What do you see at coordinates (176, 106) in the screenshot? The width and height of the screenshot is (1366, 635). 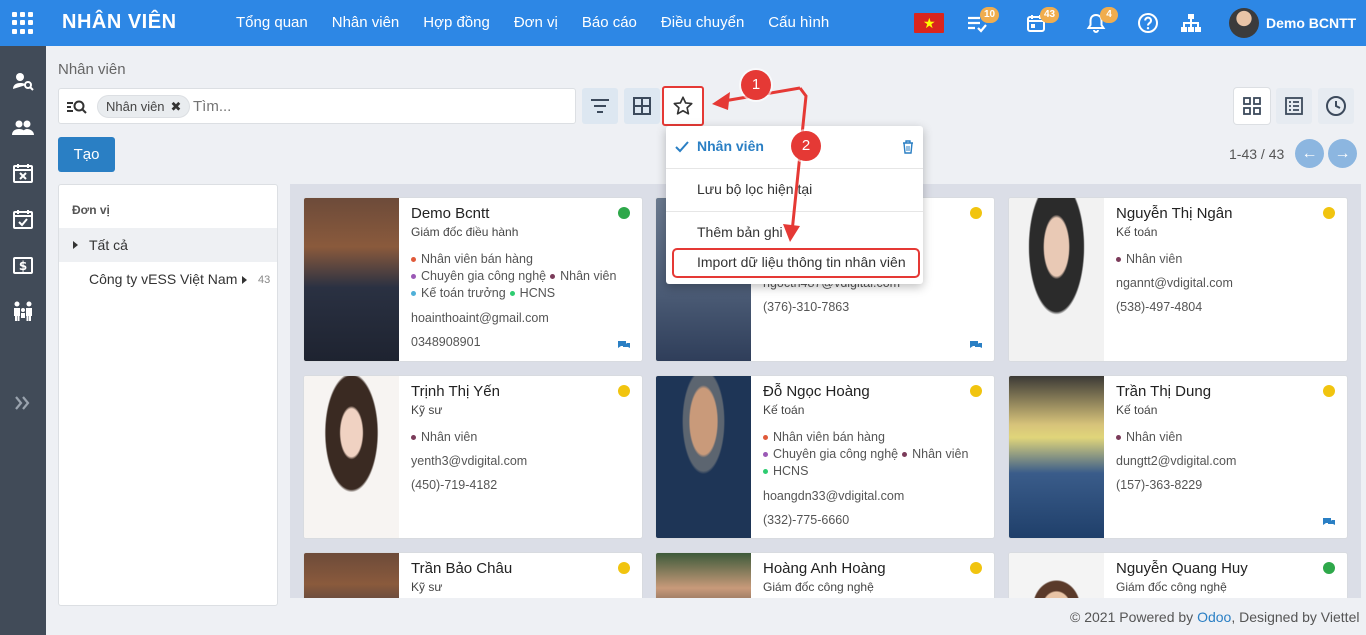 I see `facet-remove-icon: ✖` at bounding box center [176, 106].